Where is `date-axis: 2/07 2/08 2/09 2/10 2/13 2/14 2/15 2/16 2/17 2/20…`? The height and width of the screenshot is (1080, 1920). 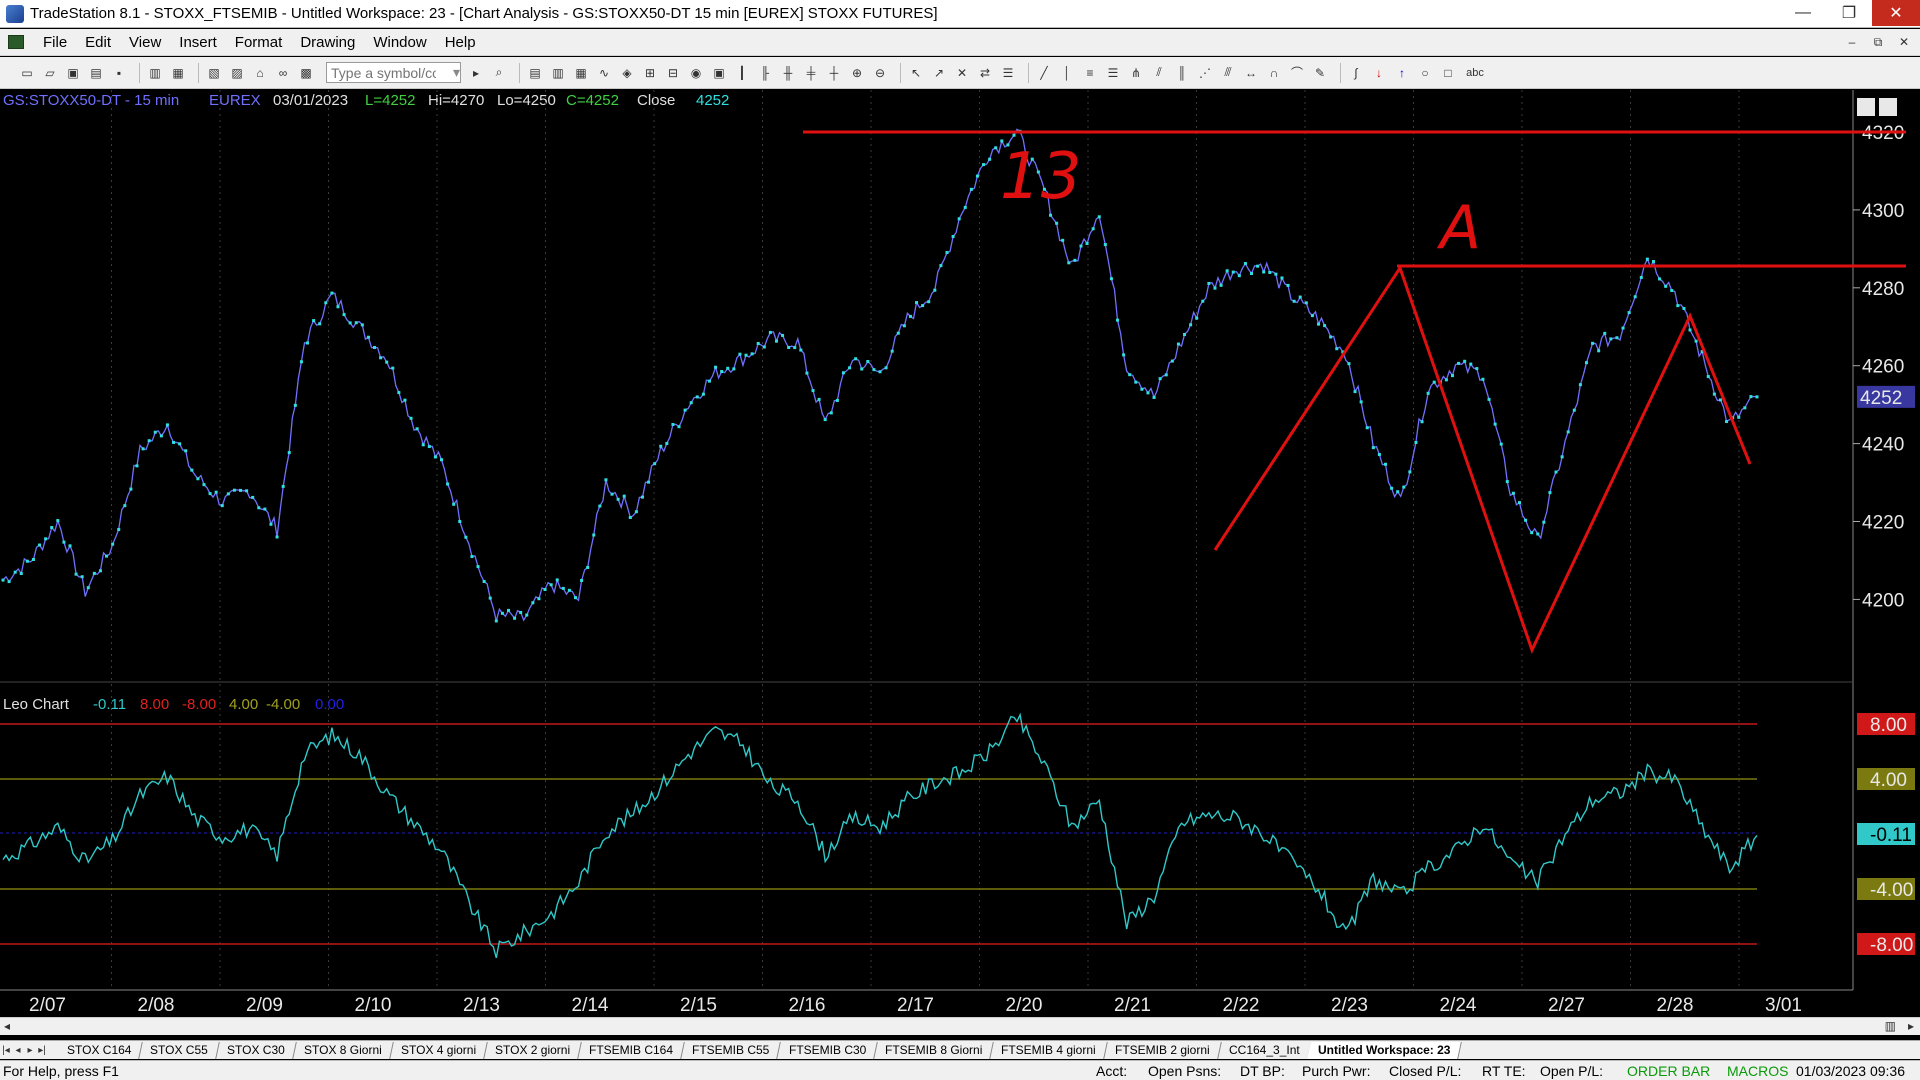
date-axis: 2/07 2/08 2/09 2/10 2/13 2/14 2/15 2/16 2/17 2/20… is located at coordinates (915, 1005).